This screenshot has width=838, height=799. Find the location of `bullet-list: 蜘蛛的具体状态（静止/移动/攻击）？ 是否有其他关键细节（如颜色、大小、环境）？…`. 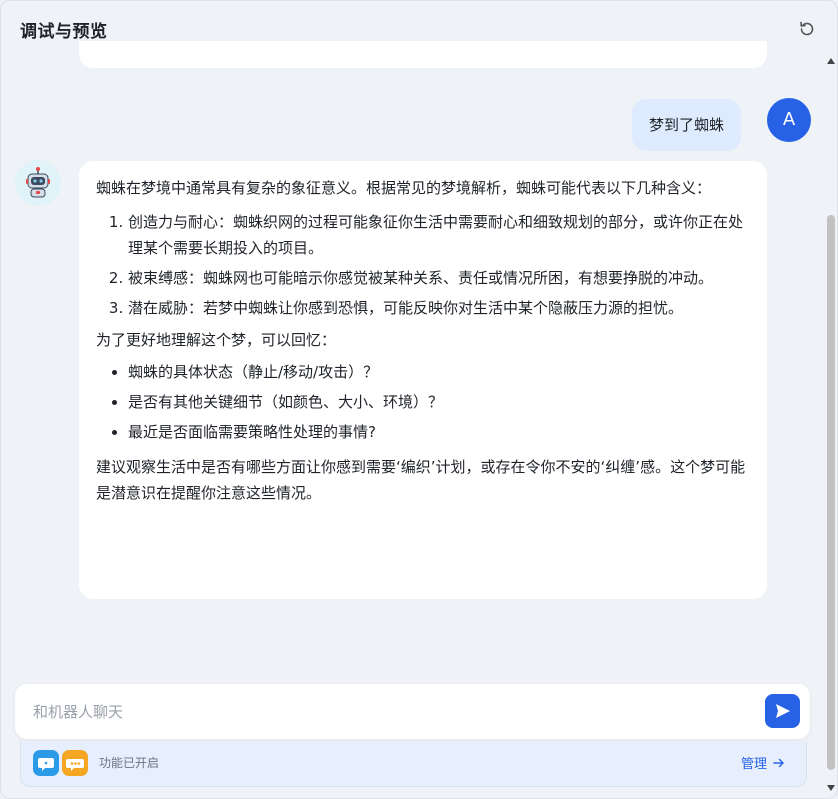

bullet-list: 蜘蛛的具体状态（静止/移动/攻击）？ 是否有其他关键细节（如颜色、大小、环境）？… is located at coordinates (421, 402).